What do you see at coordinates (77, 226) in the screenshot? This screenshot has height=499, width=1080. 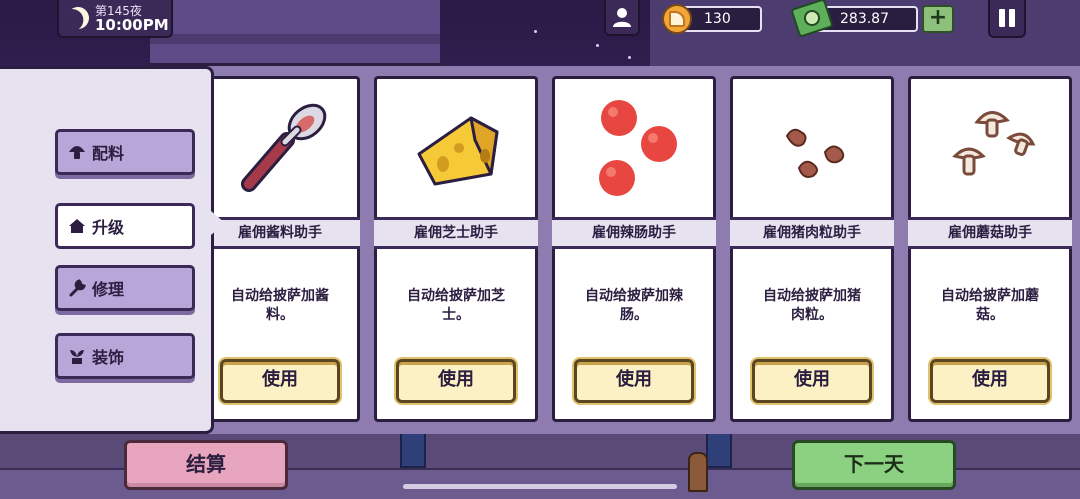 I see `house-icon` at bounding box center [77, 226].